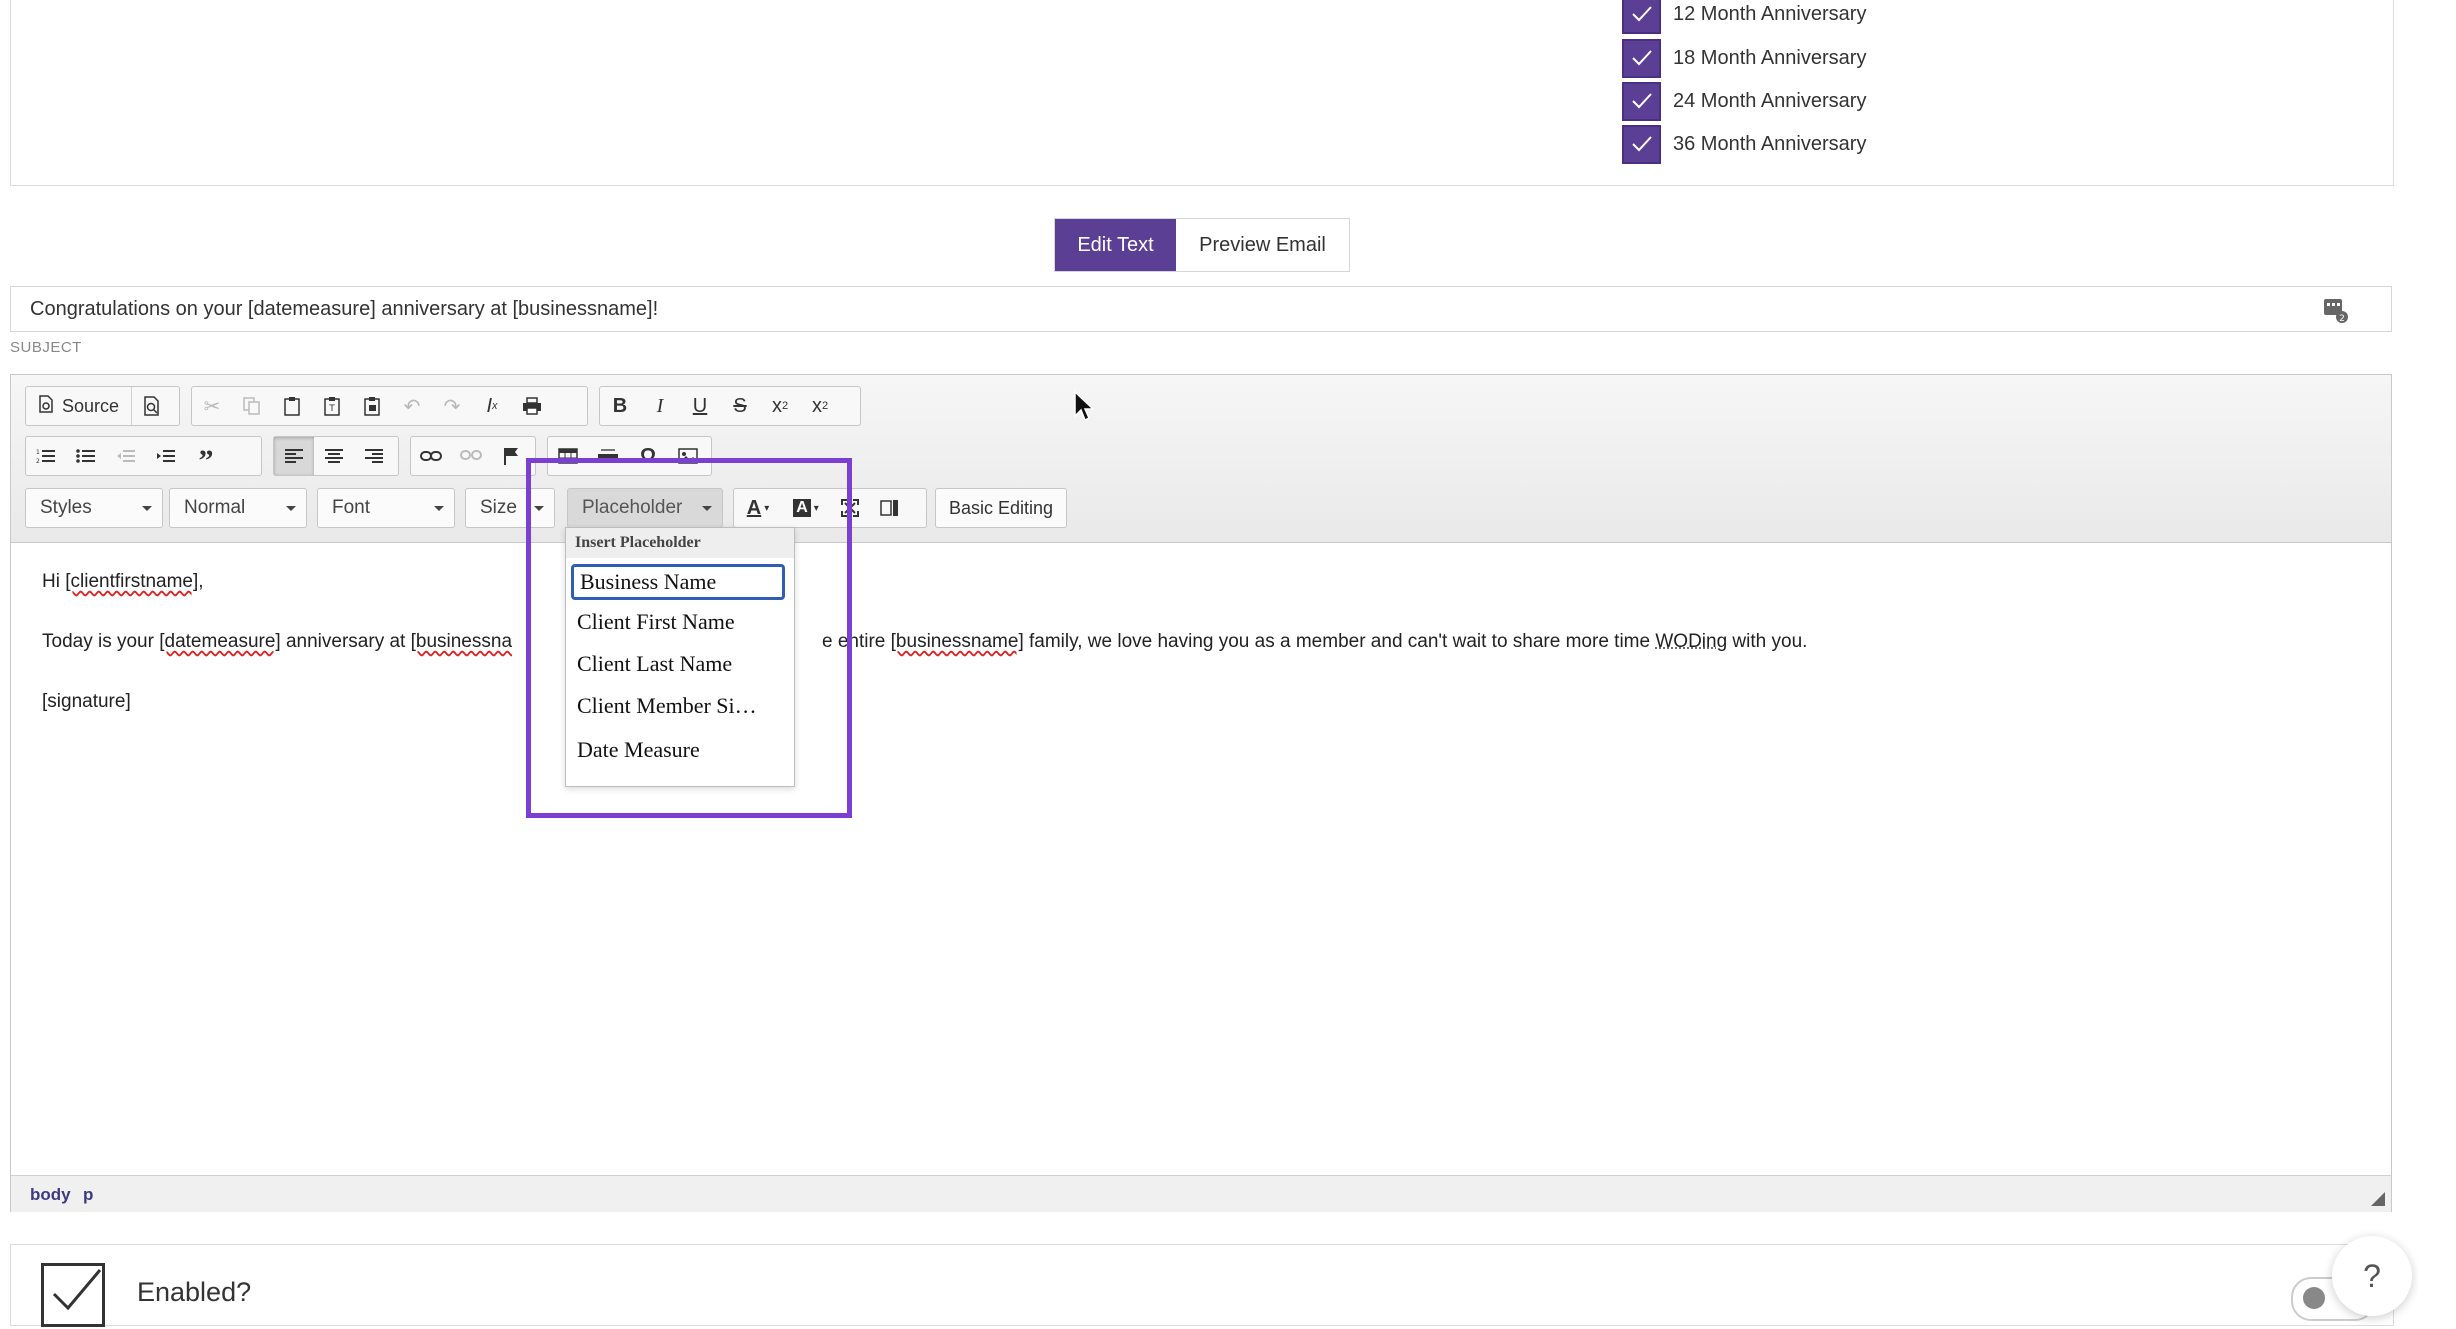 The height and width of the screenshot is (1329, 2456). Describe the element at coordinates (2372, 1276) in the screenshot. I see `help-button: ?` at that location.